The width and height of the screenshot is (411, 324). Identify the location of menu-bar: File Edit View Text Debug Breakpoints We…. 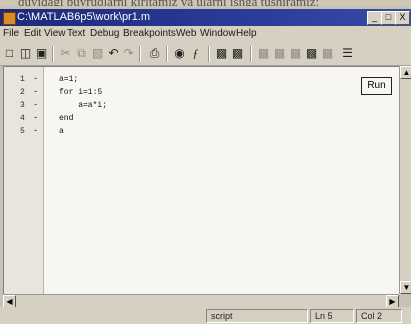
(205, 34).